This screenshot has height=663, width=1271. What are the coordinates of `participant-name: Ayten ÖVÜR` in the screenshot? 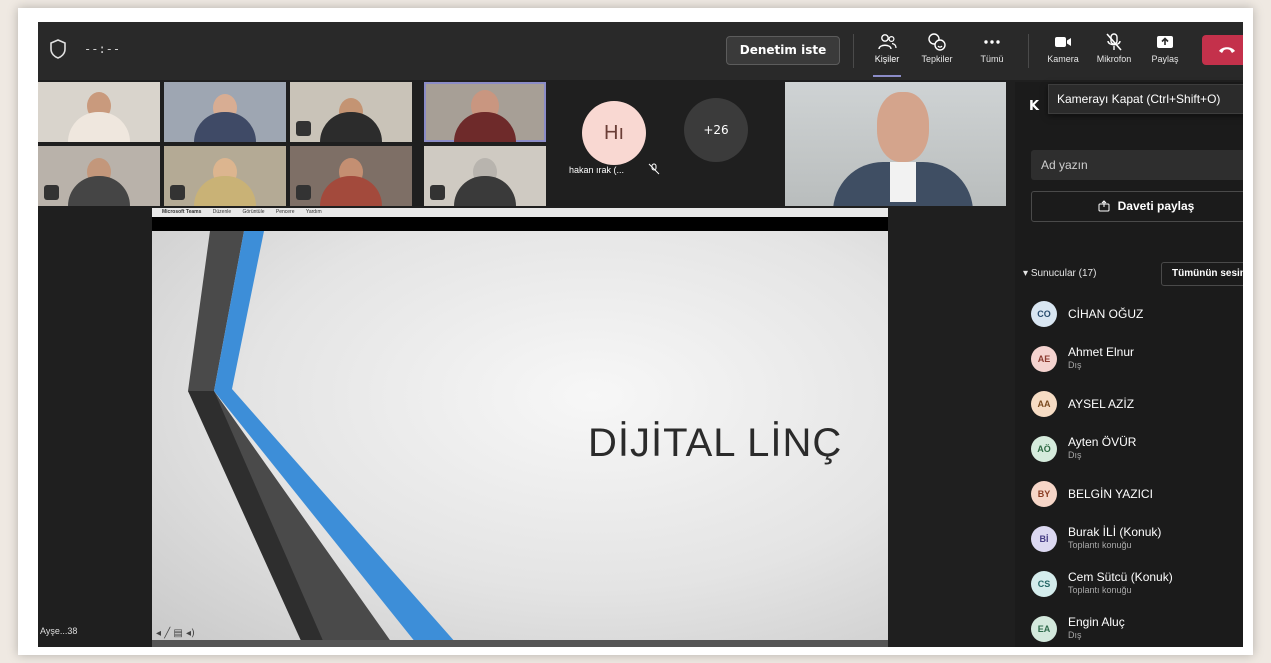 It's located at (1102, 442).